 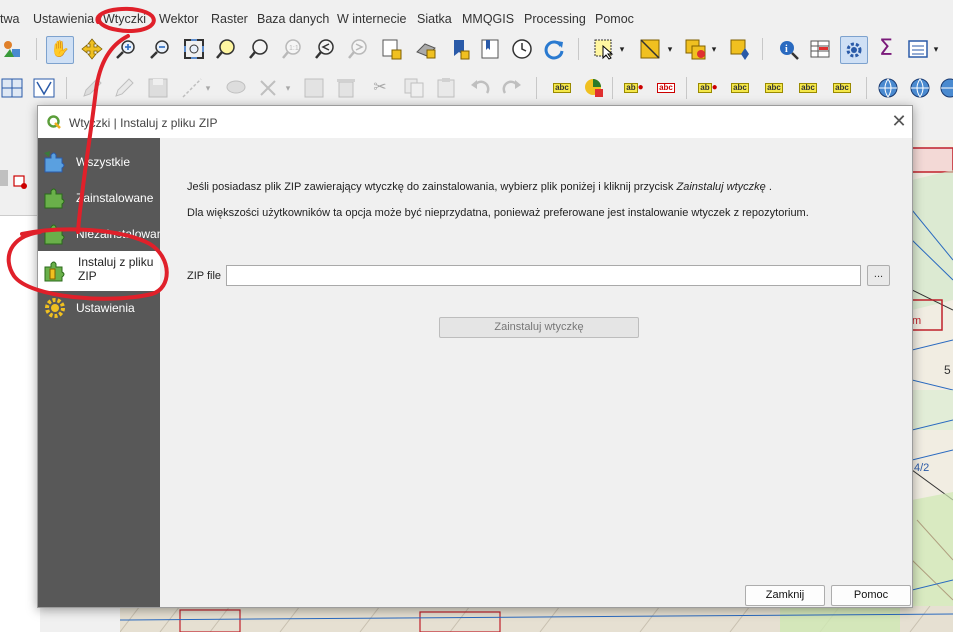 I want to click on edits-pencil-icon, so click(x=92, y=88).